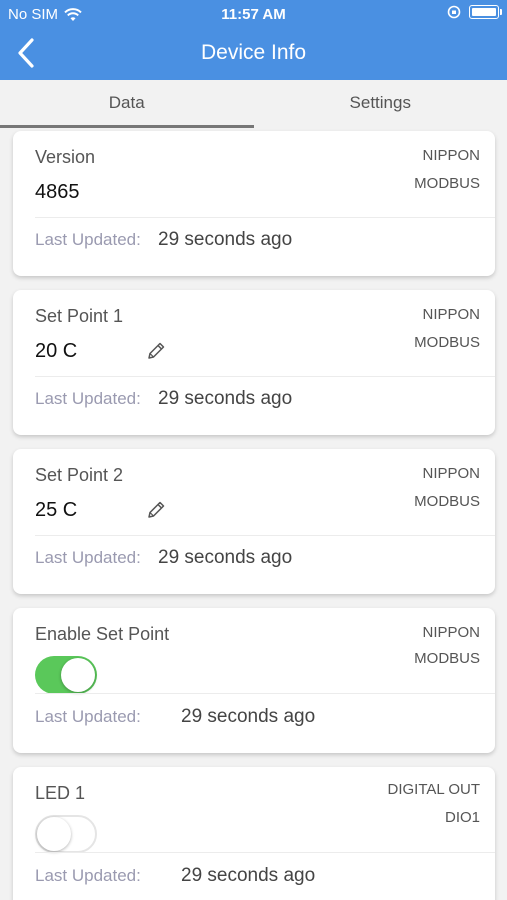  I want to click on led-1-toggle, so click(66, 834).